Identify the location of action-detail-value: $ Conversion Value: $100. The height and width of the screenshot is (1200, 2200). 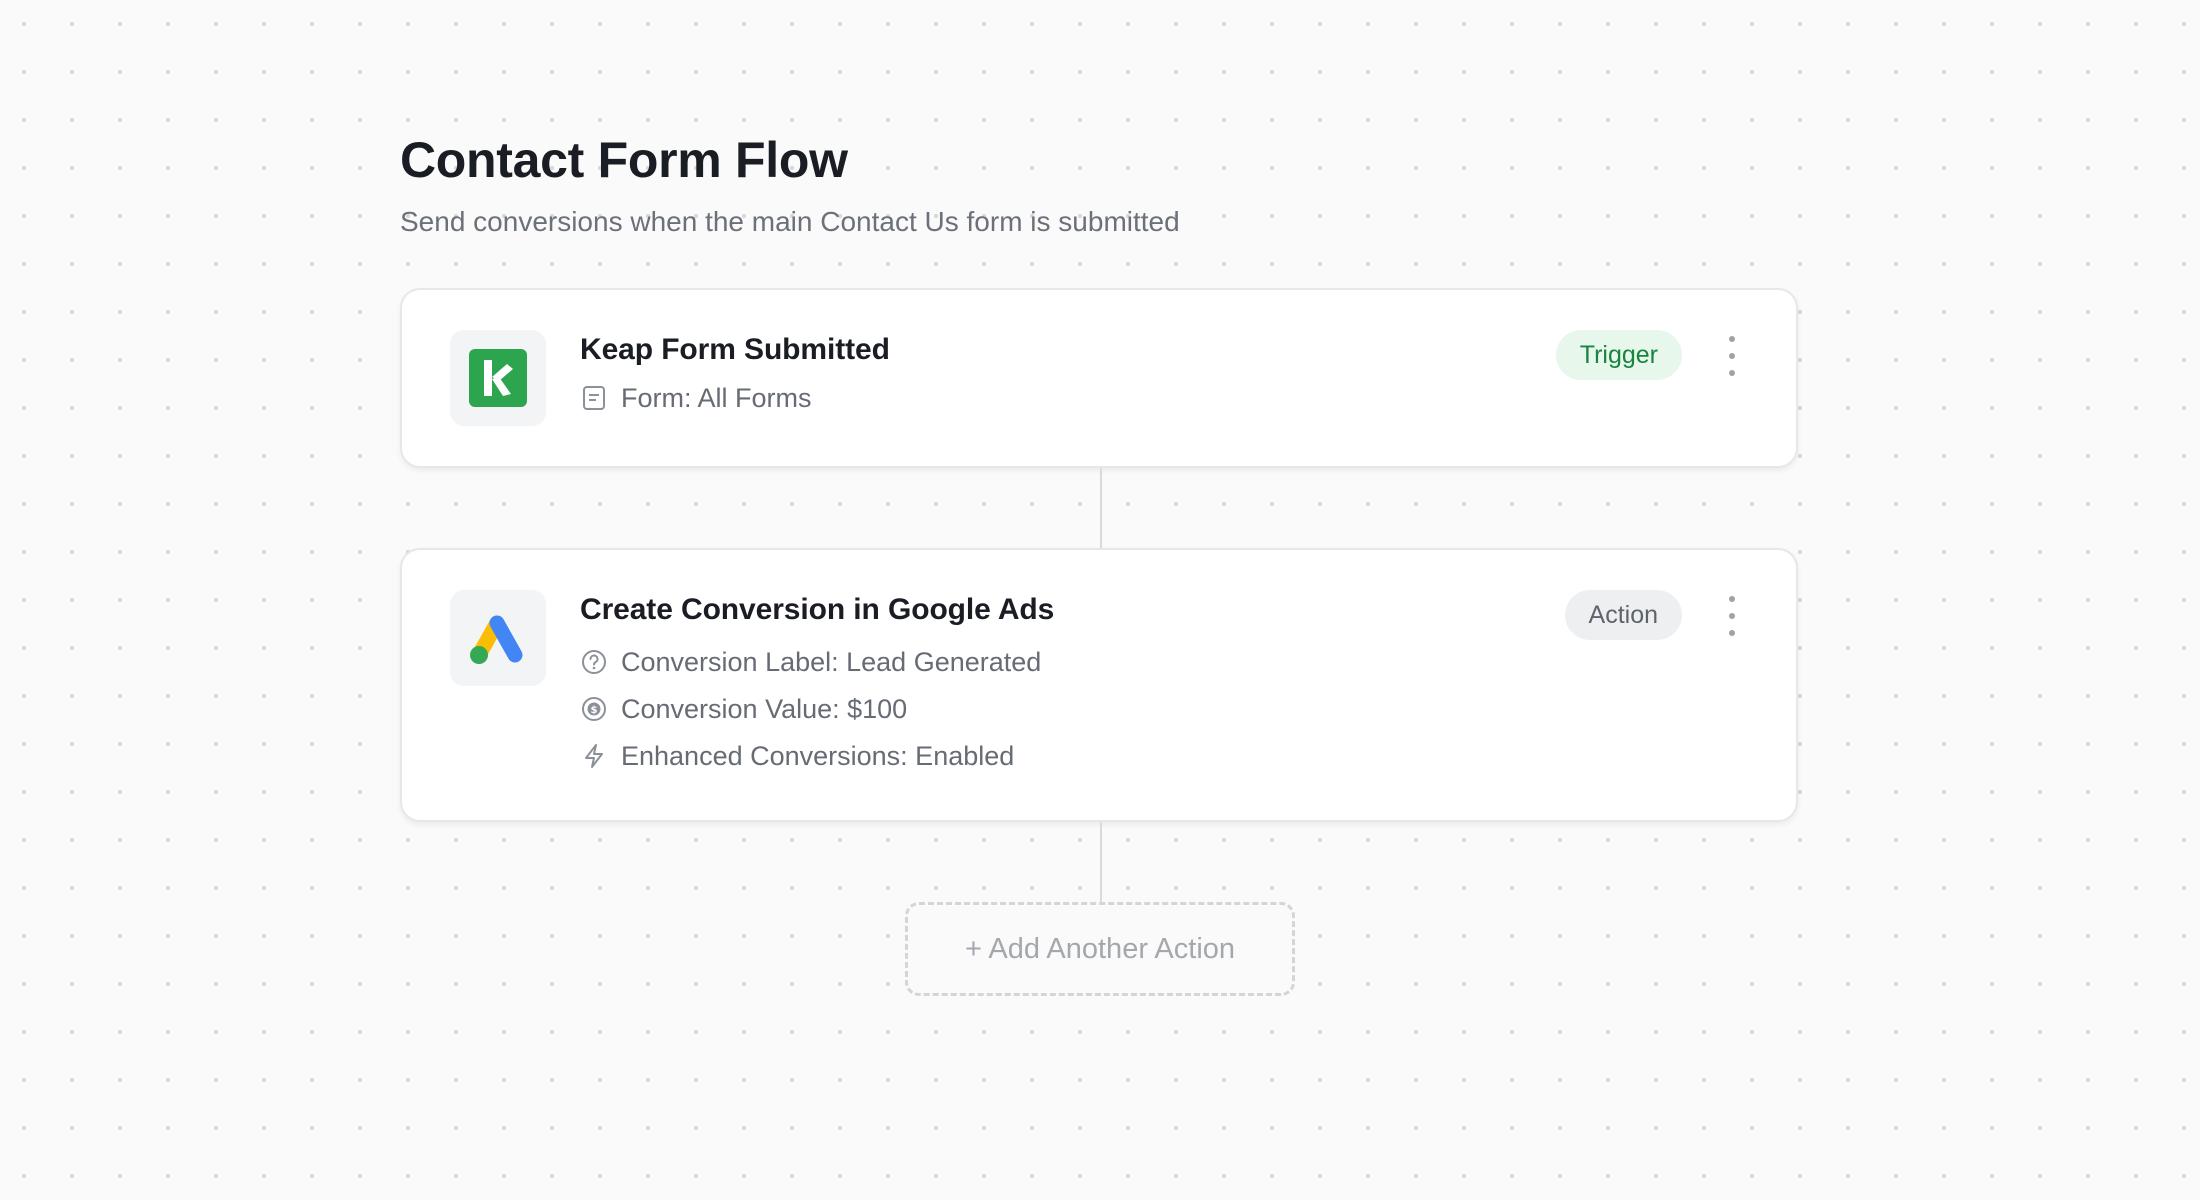
(817, 709).